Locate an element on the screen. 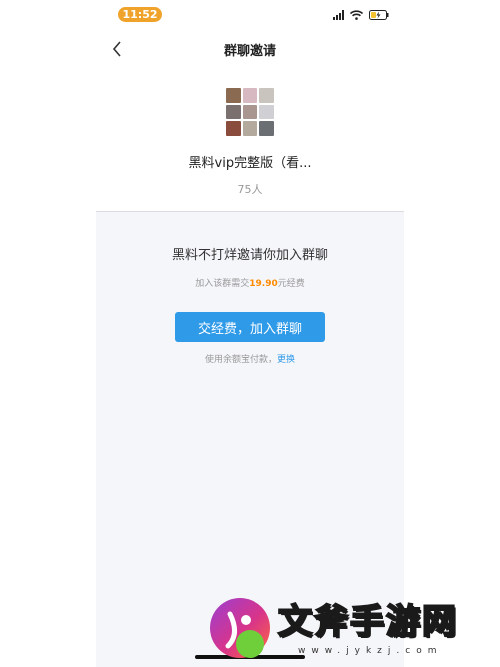 The image size is (500, 667). battery-charging-icon is located at coordinates (379, 15).